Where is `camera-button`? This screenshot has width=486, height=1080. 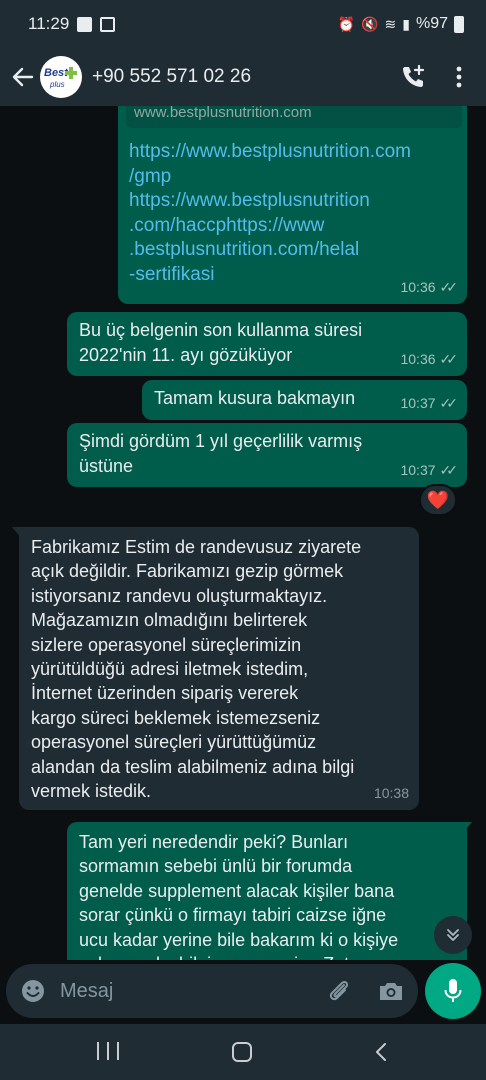 camera-button is located at coordinates (391, 991).